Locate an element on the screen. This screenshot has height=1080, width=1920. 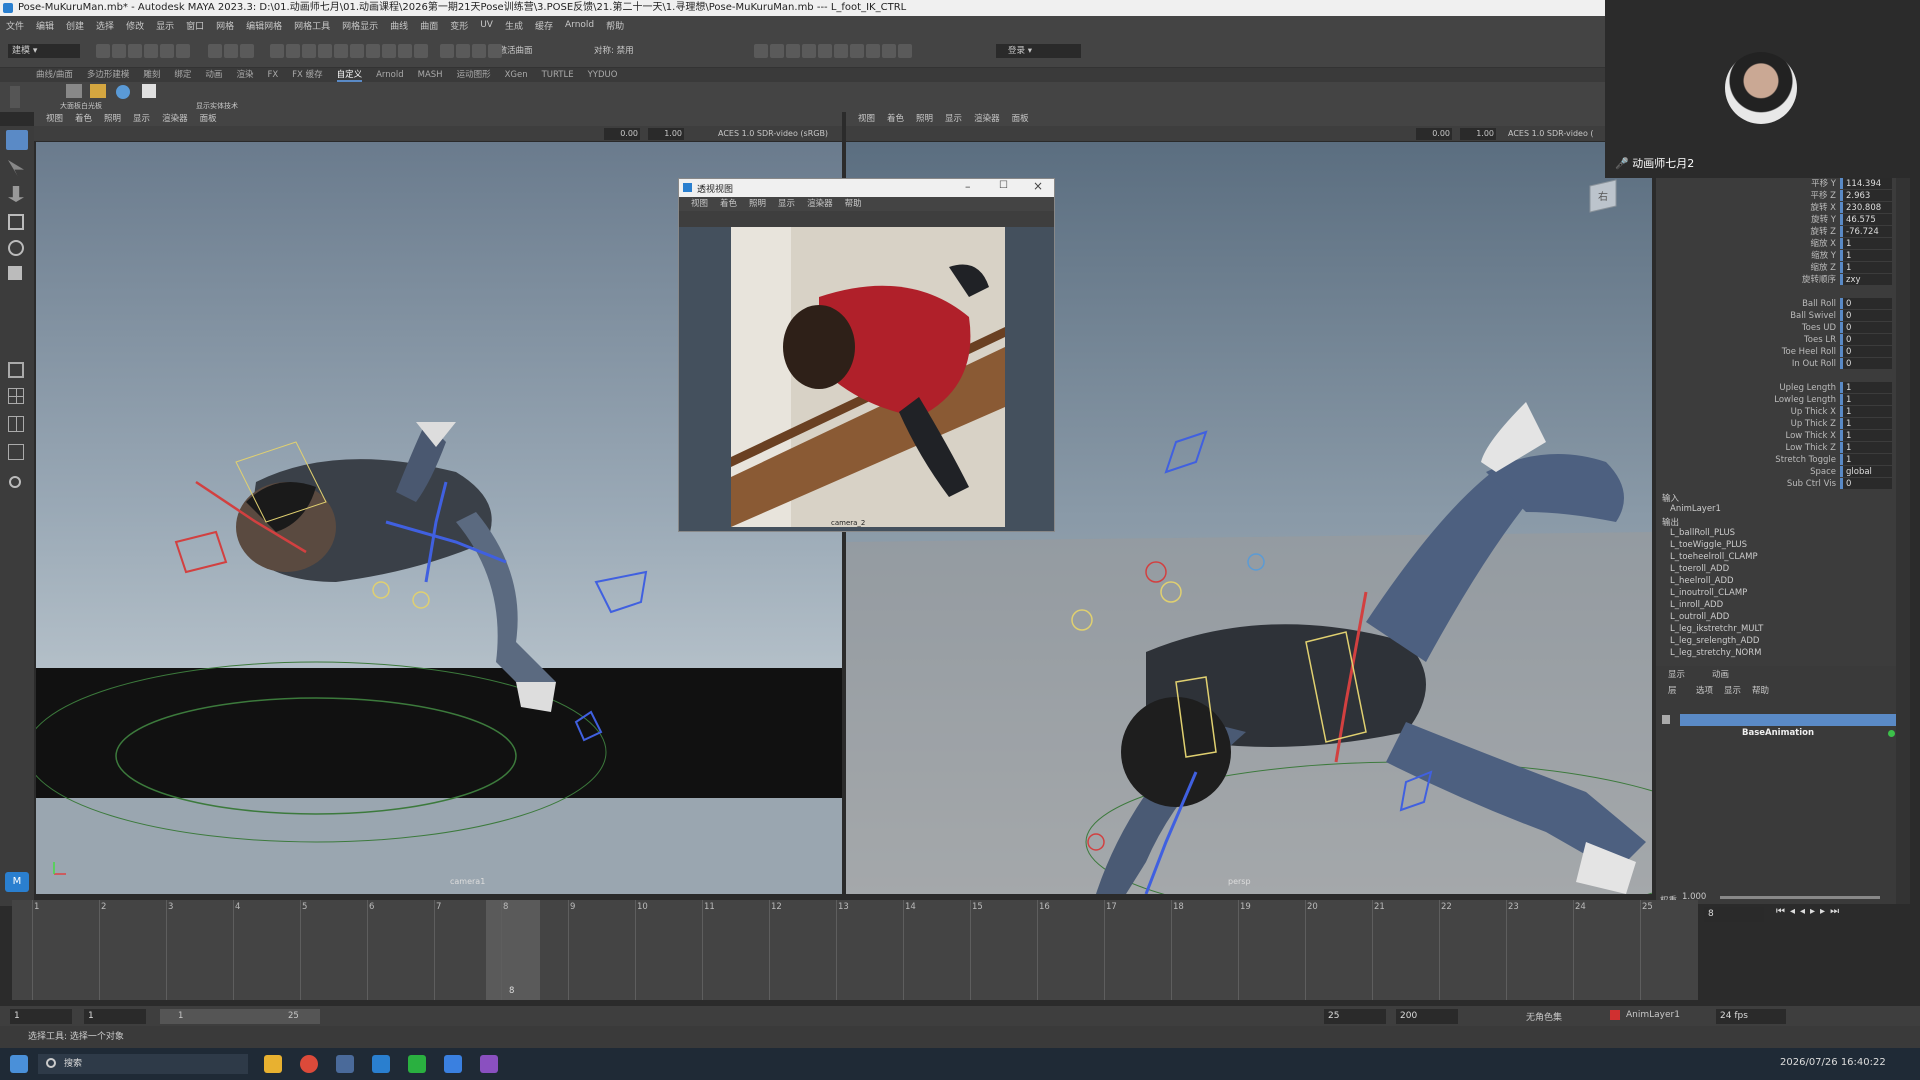
playback-end-field: 25 is located at coordinates (1355, 1016).